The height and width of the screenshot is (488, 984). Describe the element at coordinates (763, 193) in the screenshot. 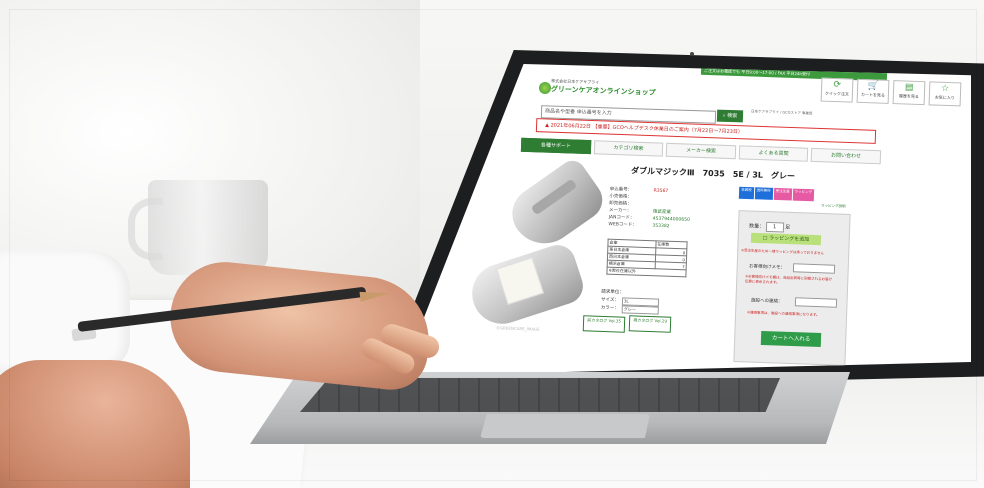

I see `tag-badge: 送料無料` at that location.